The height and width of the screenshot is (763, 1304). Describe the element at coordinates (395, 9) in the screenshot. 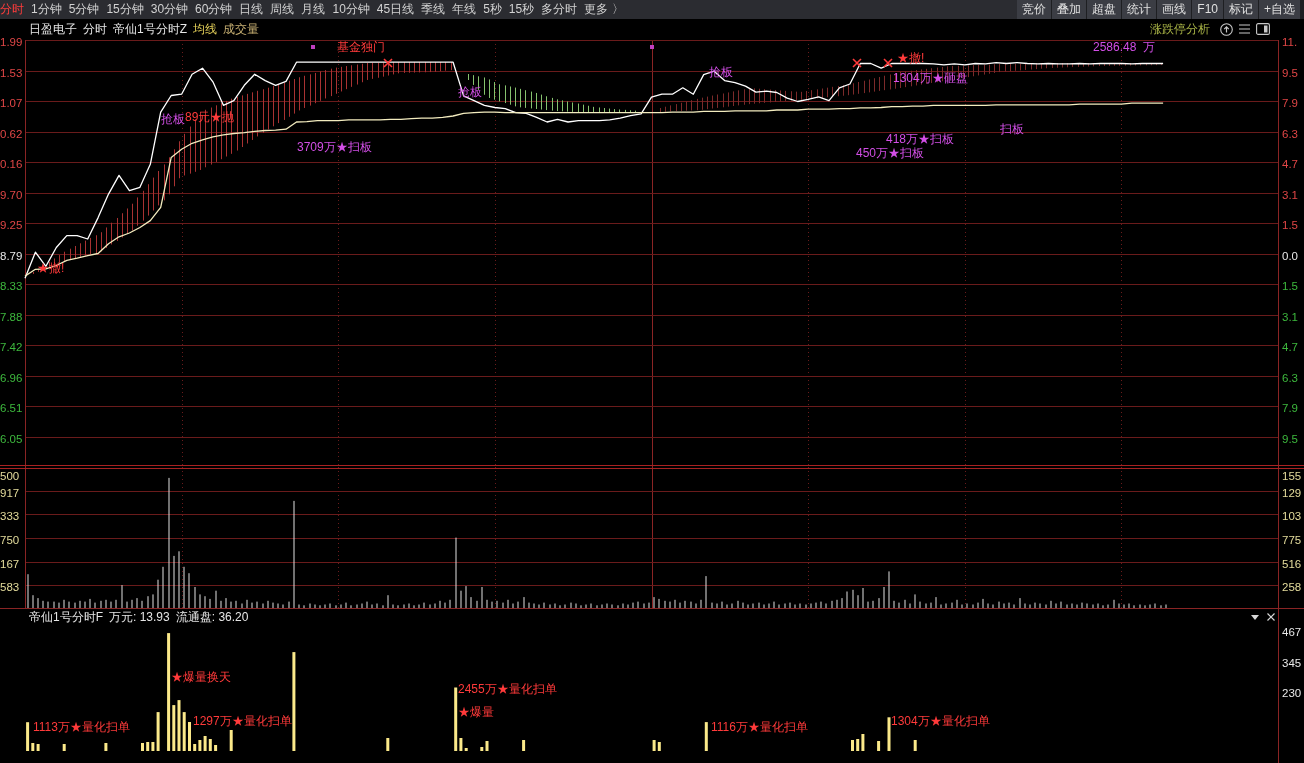

I see `period-tab: 45日线` at that location.